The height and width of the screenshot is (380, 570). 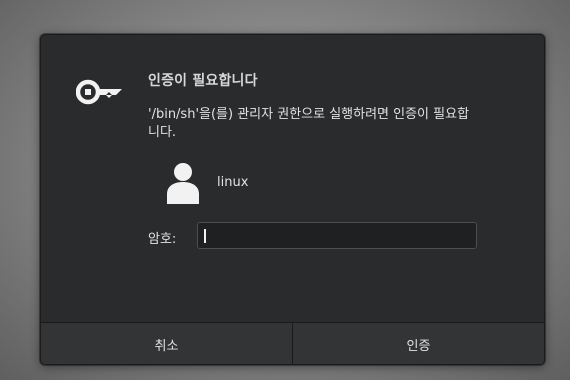 I want to click on dialog-button-bar: 취소 인증, so click(x=292, y=343).